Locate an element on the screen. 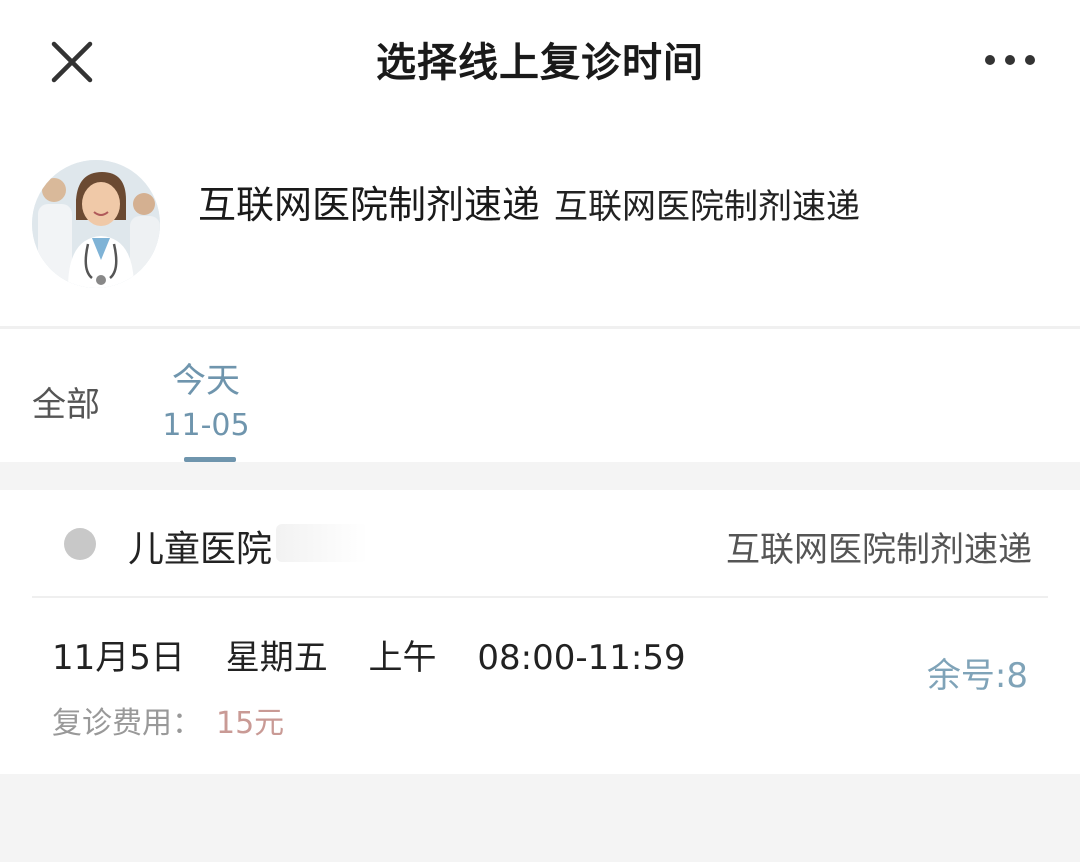 The image size is (1080, 862). page-title: 选择线上复诊时间 is located at coordinates (540, 63).